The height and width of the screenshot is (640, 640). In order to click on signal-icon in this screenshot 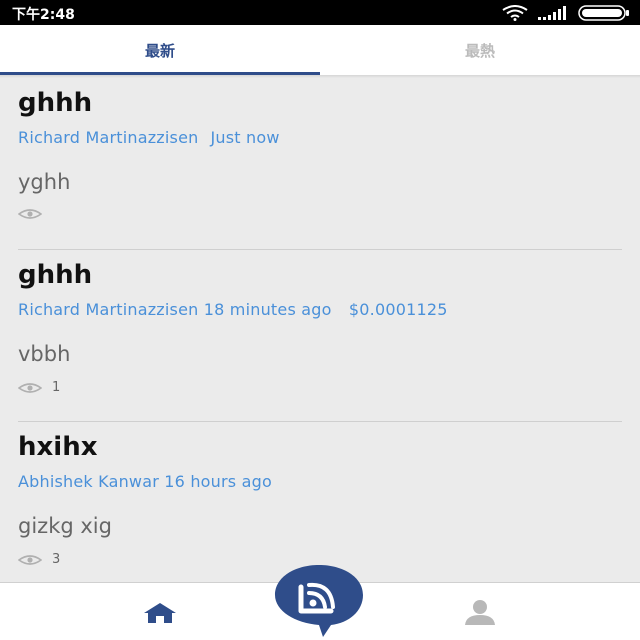, I will do `click(552, 13)`.